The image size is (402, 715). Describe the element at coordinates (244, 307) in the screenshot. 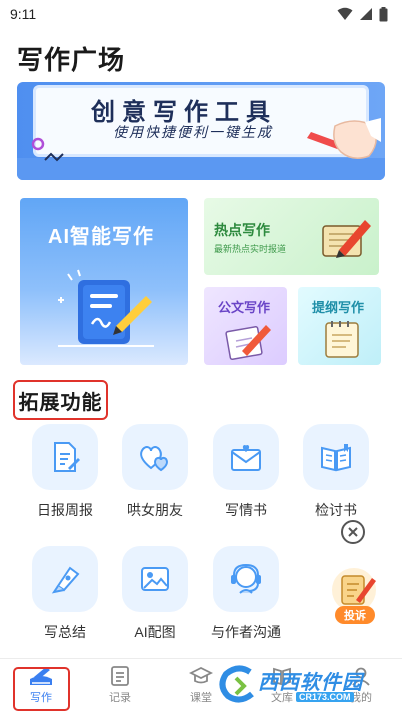

I see `official-writing-title: 公文写作` at that location.